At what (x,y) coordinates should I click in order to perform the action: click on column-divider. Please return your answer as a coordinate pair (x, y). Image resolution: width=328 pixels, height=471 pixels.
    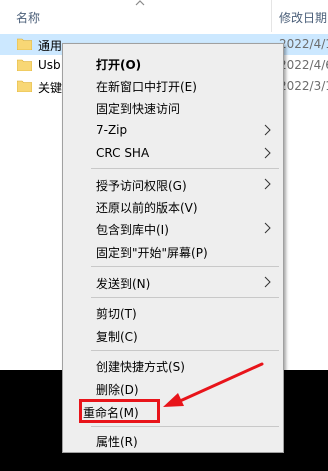
    Looking at the image, I should click on (271, 16).